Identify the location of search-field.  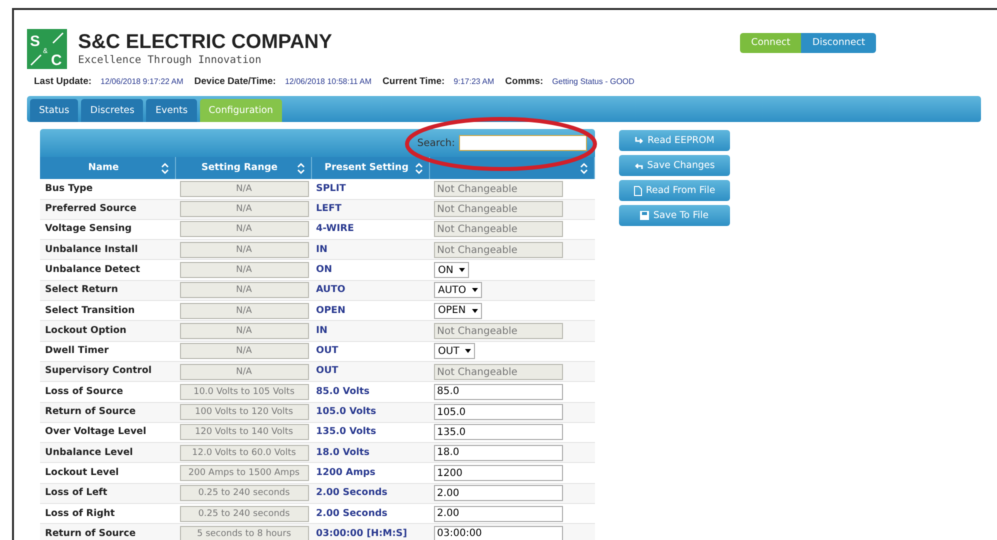
(523, 143).